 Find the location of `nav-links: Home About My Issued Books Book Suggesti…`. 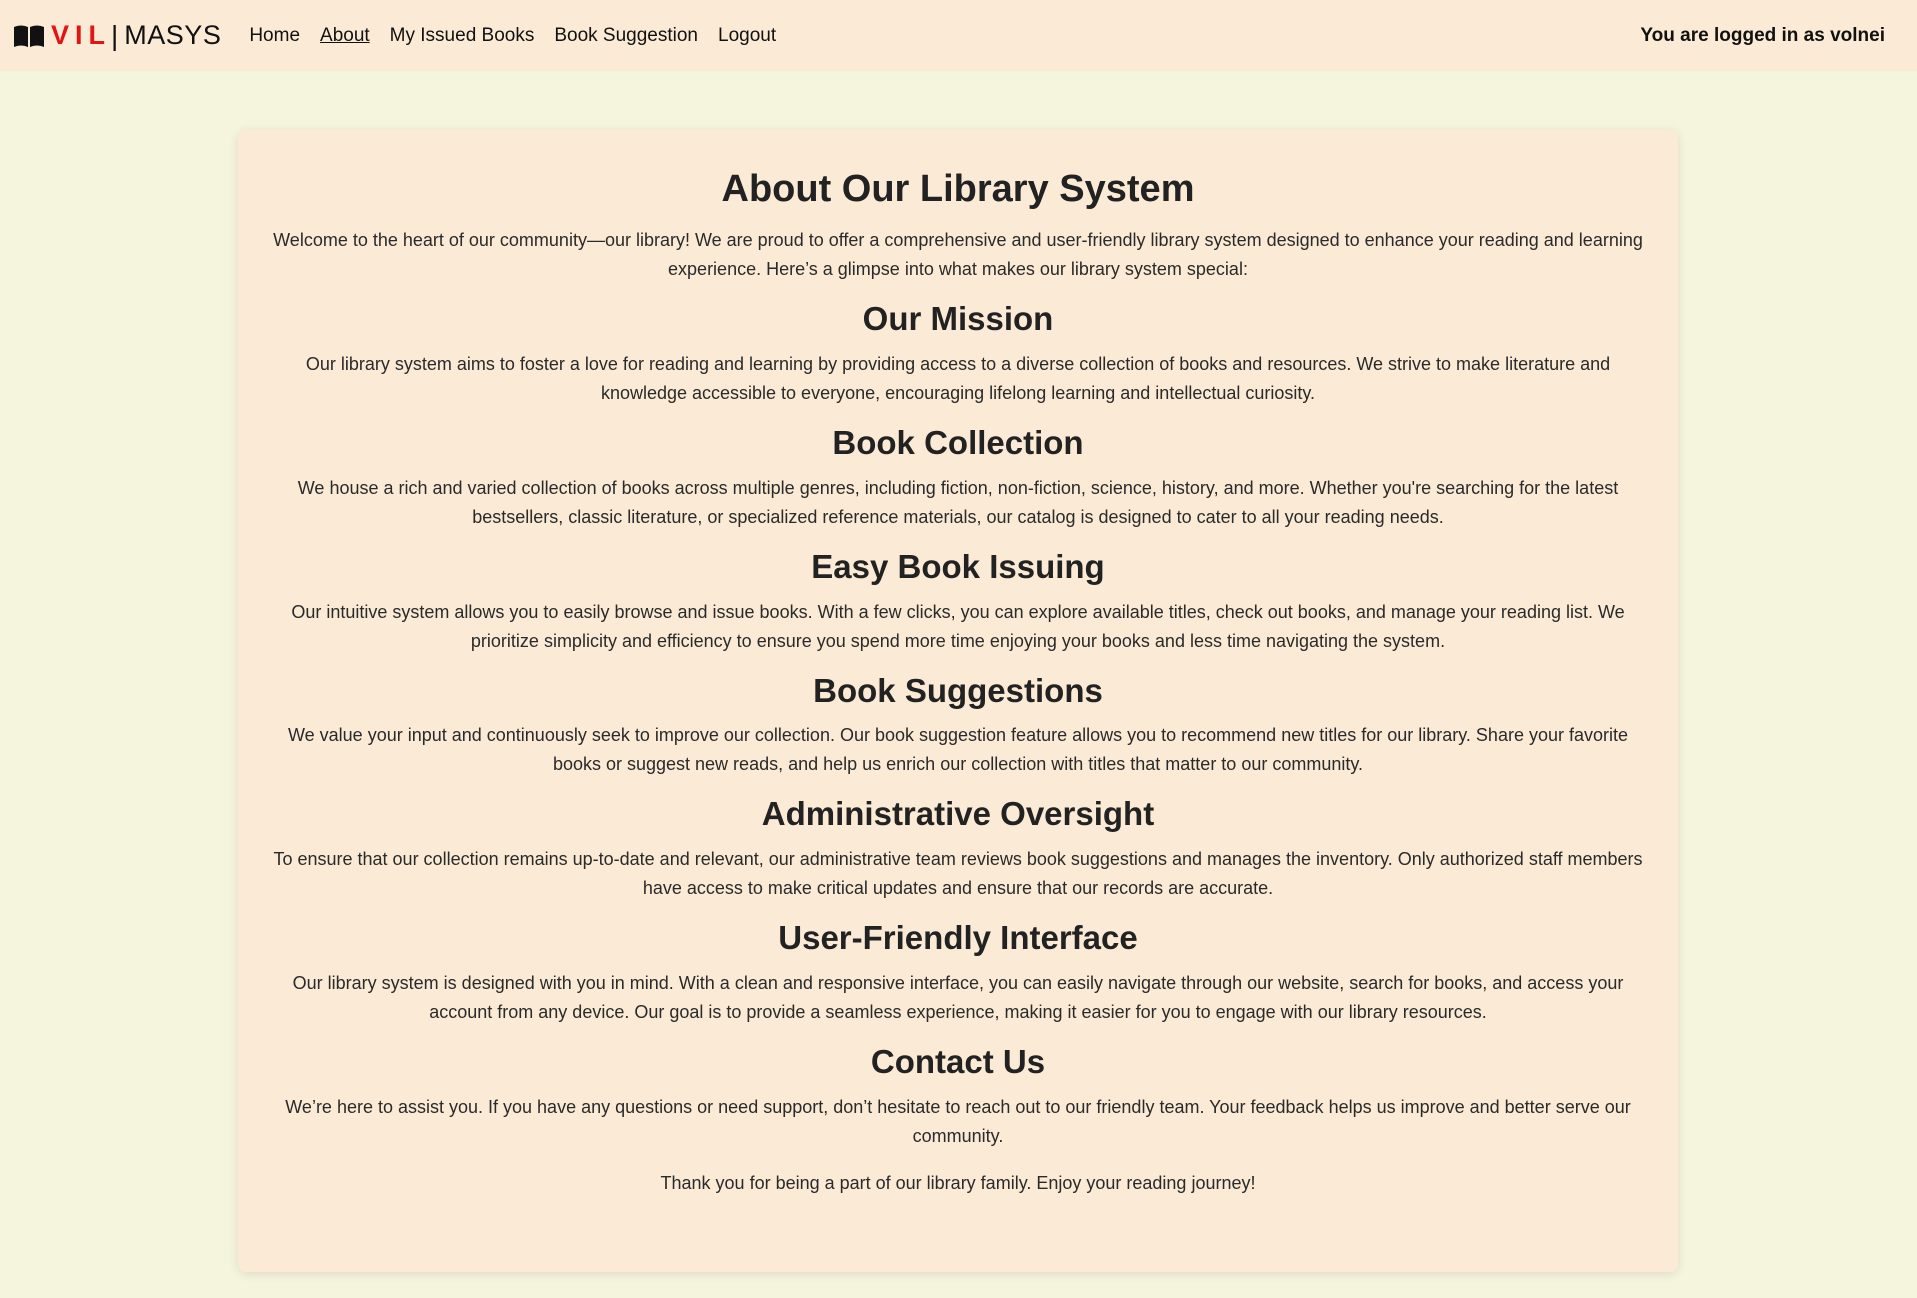

nav-links: Home About My Issued Books Book Suggesti… is located at coordinates (512, 36).